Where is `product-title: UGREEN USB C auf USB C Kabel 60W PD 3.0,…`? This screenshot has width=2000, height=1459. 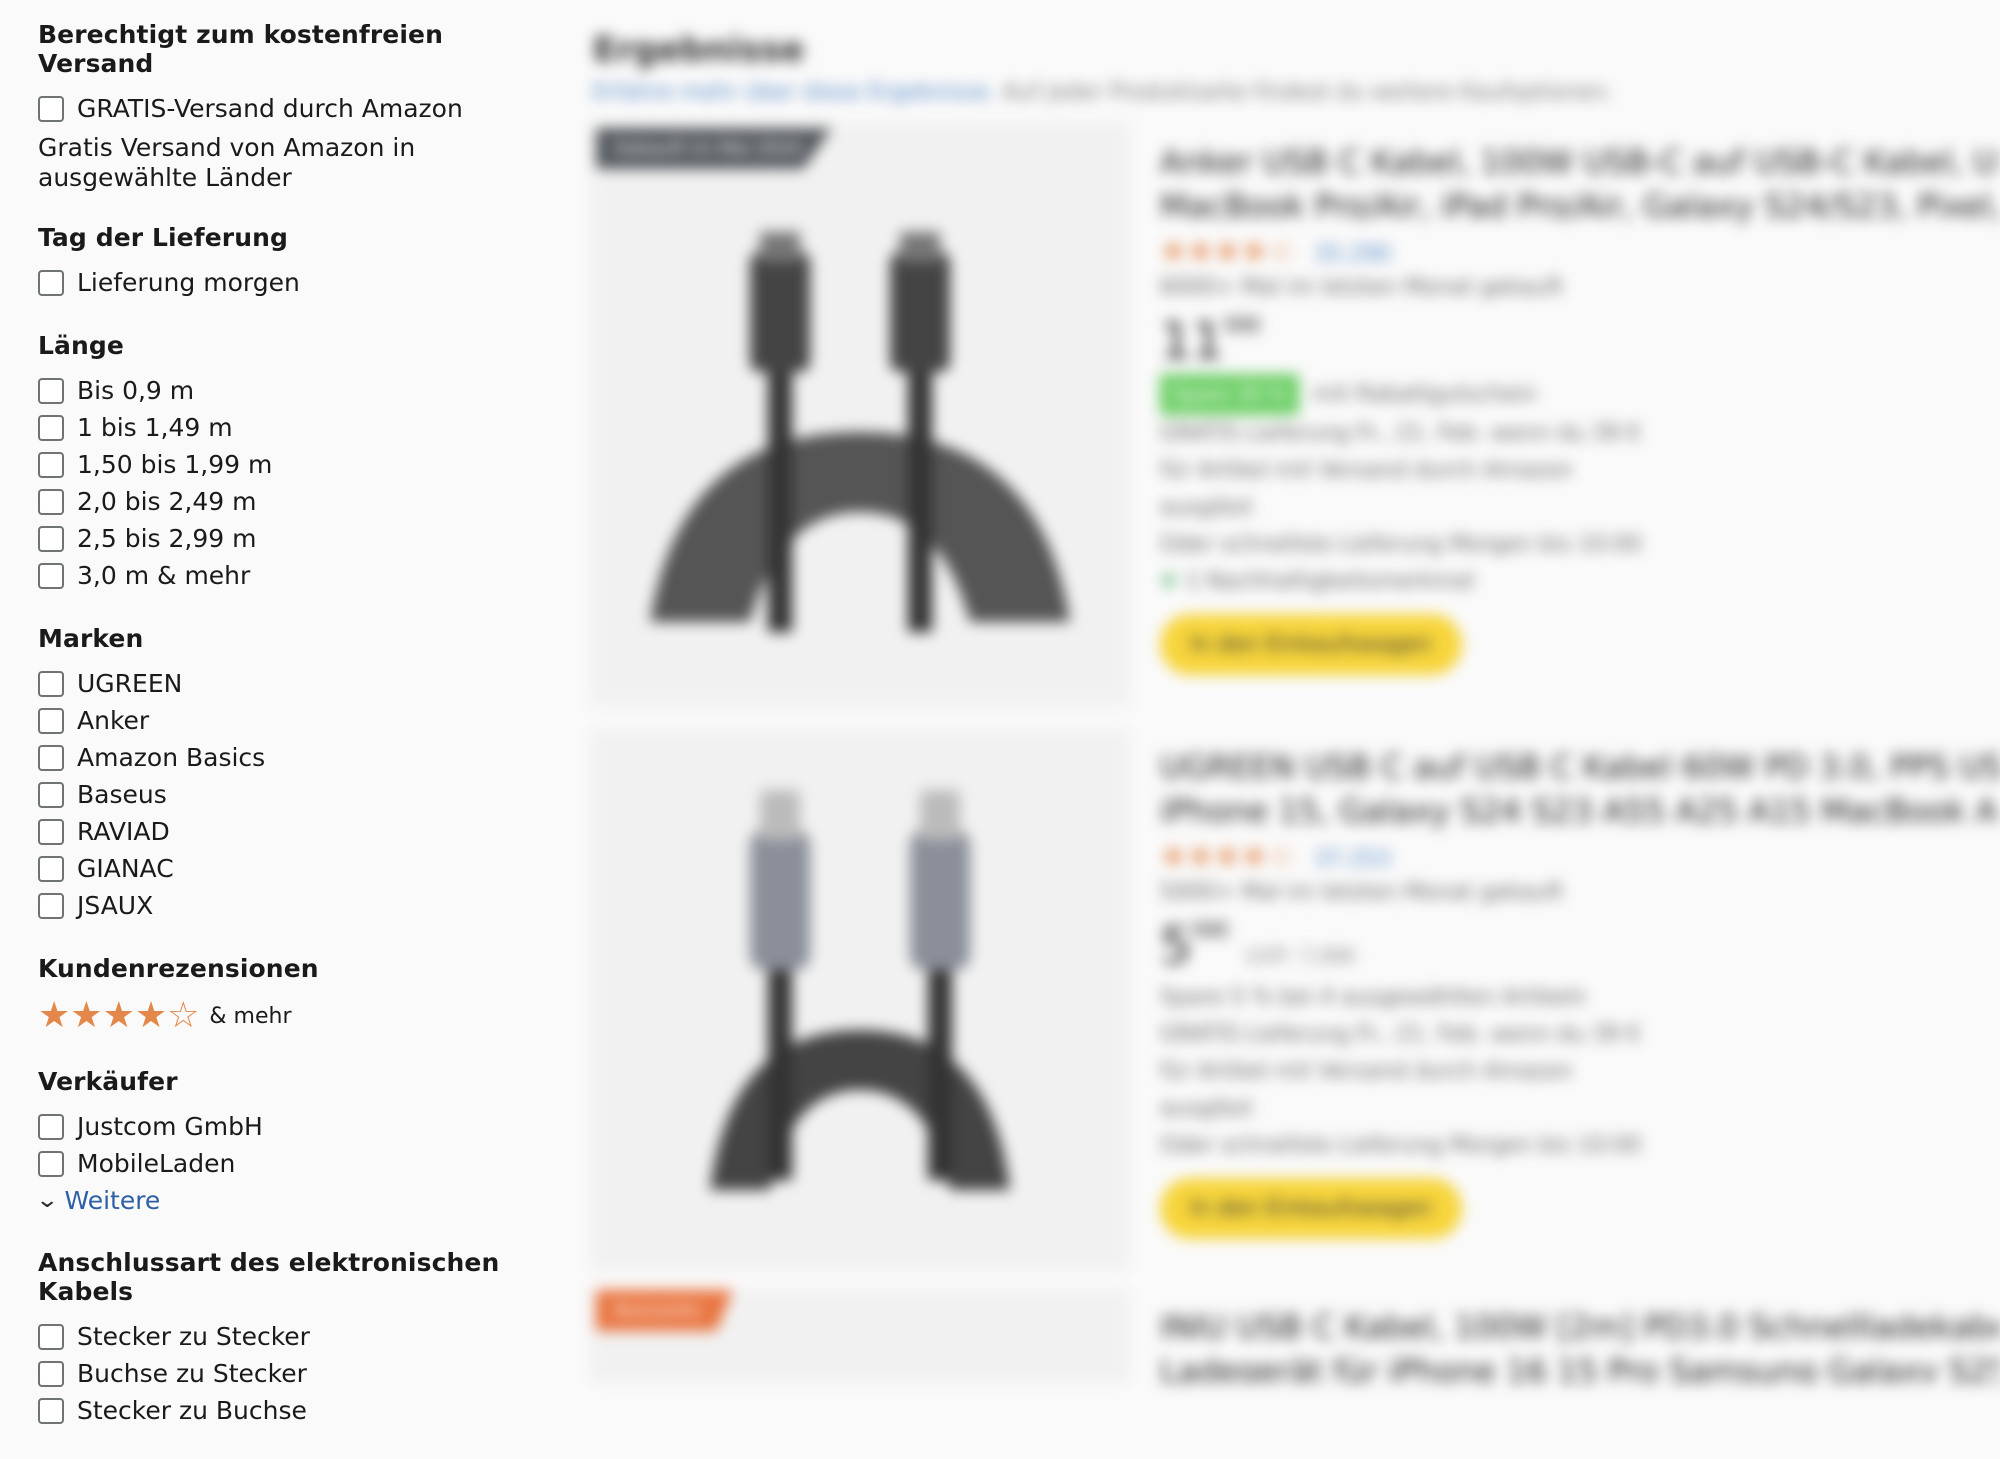 product-title: UGREEN USB C auf USB C Kabel 60W PD 3.0,… is located at coordinates (1580, 767).